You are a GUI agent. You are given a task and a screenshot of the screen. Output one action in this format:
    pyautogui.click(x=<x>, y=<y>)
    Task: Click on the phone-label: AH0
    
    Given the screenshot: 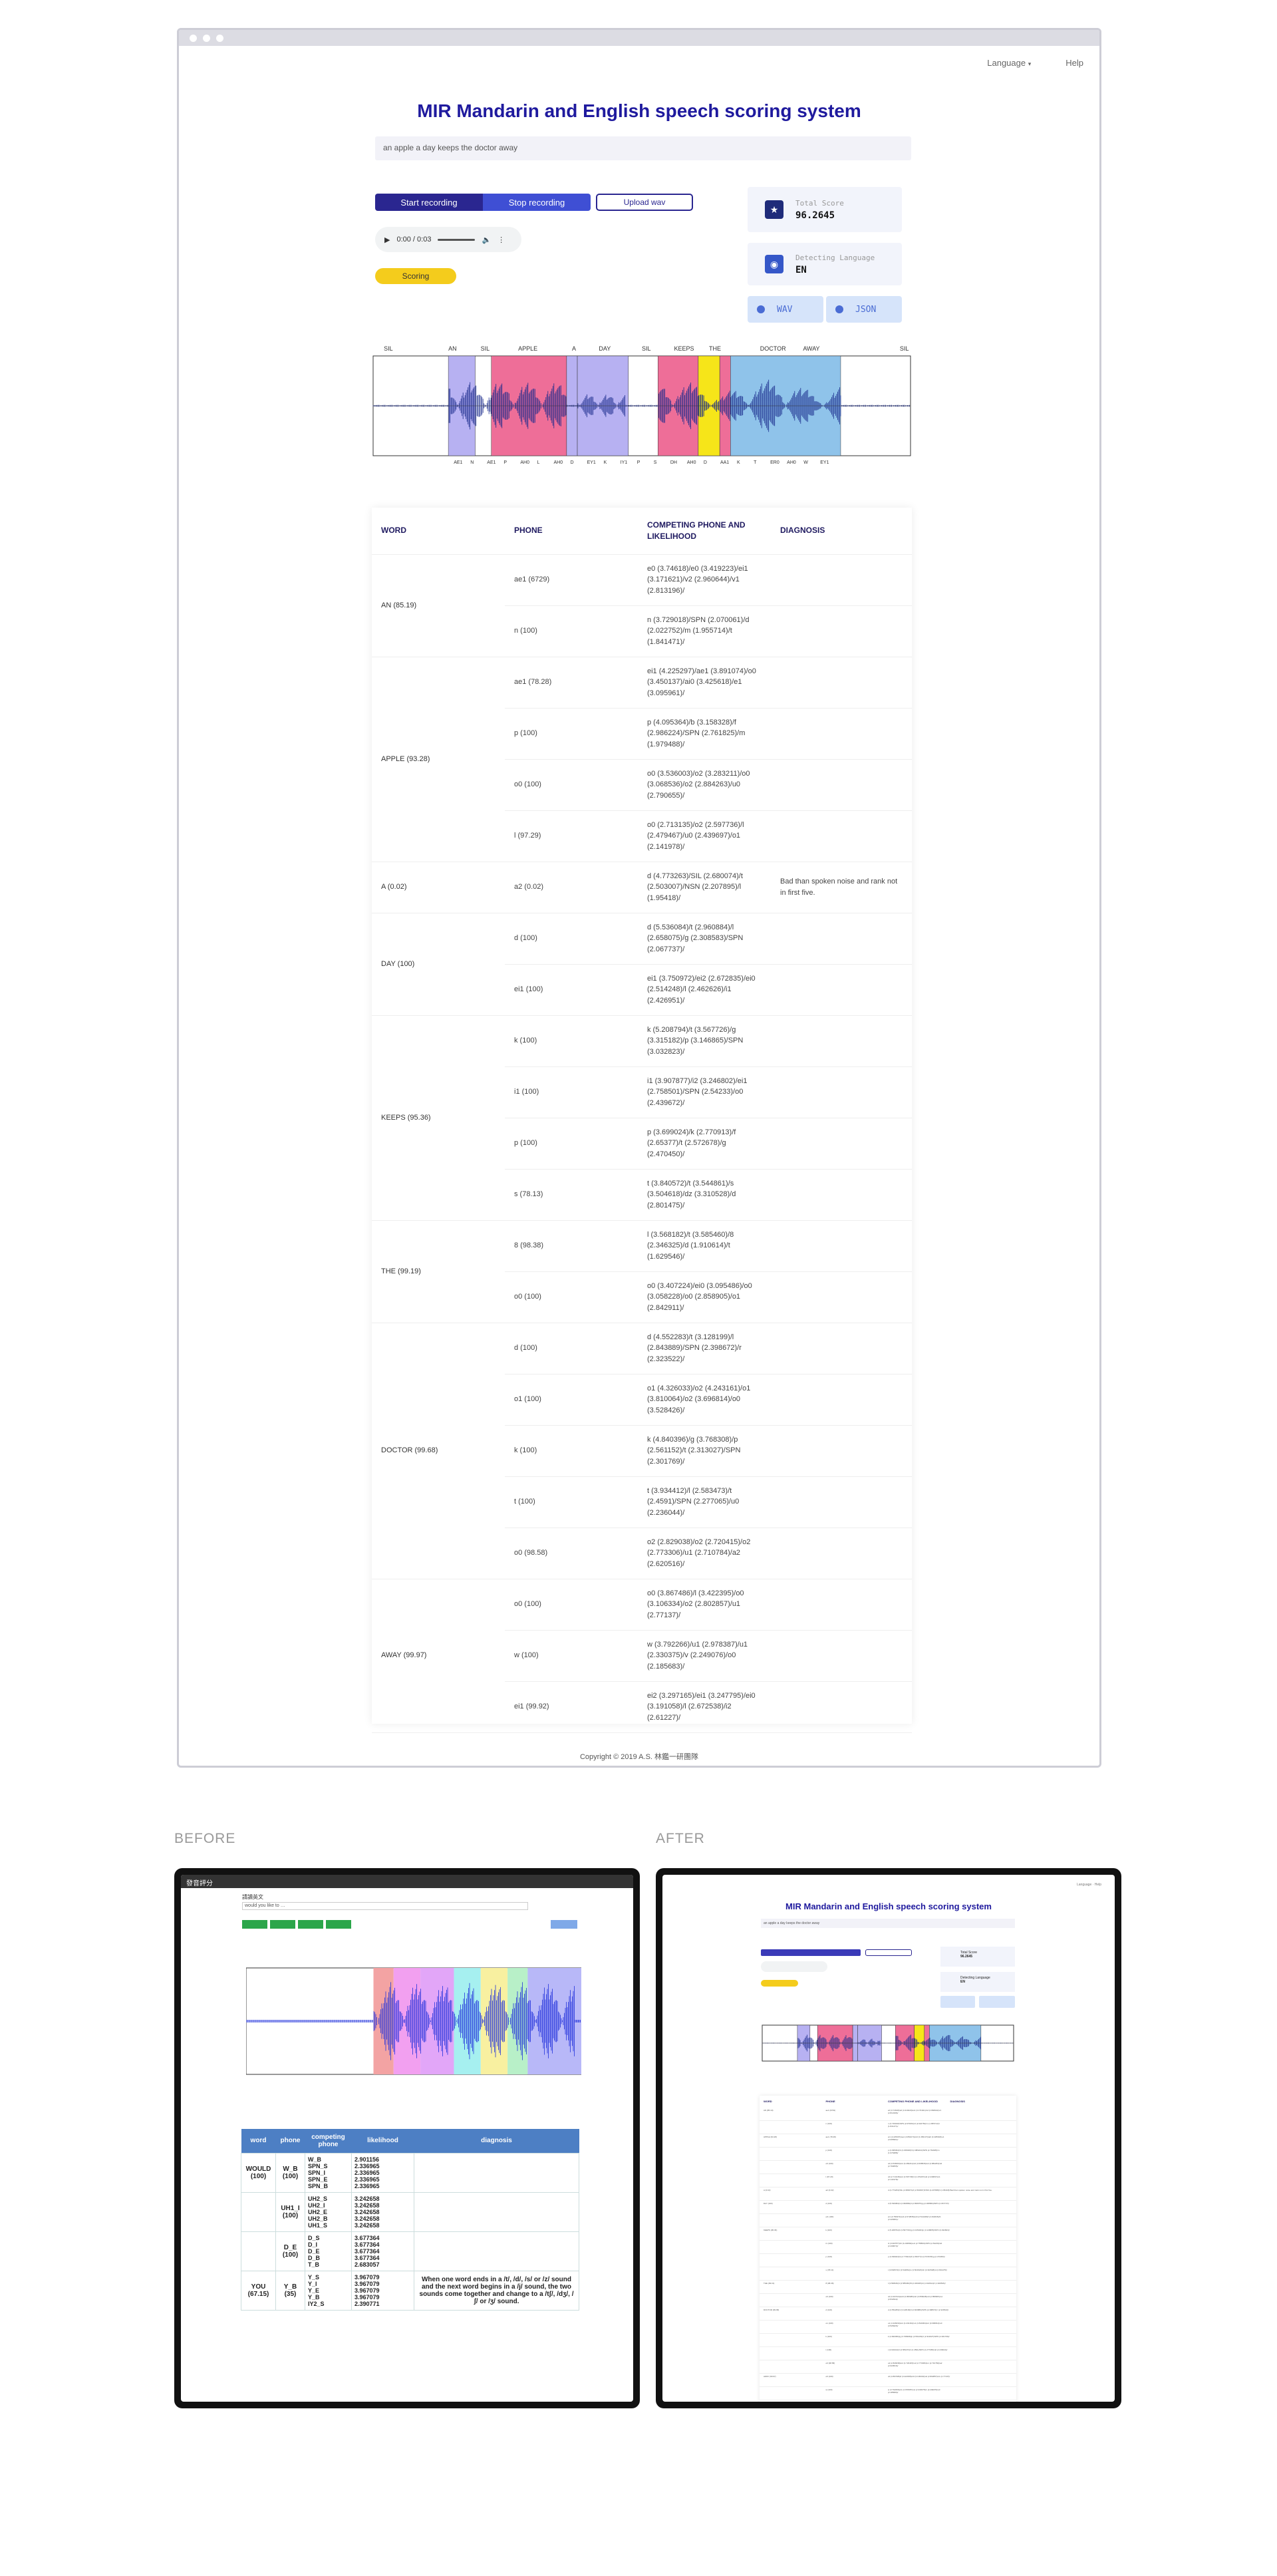 What is the action you would take?
    pyautogui.click(x=558, y=462)
    